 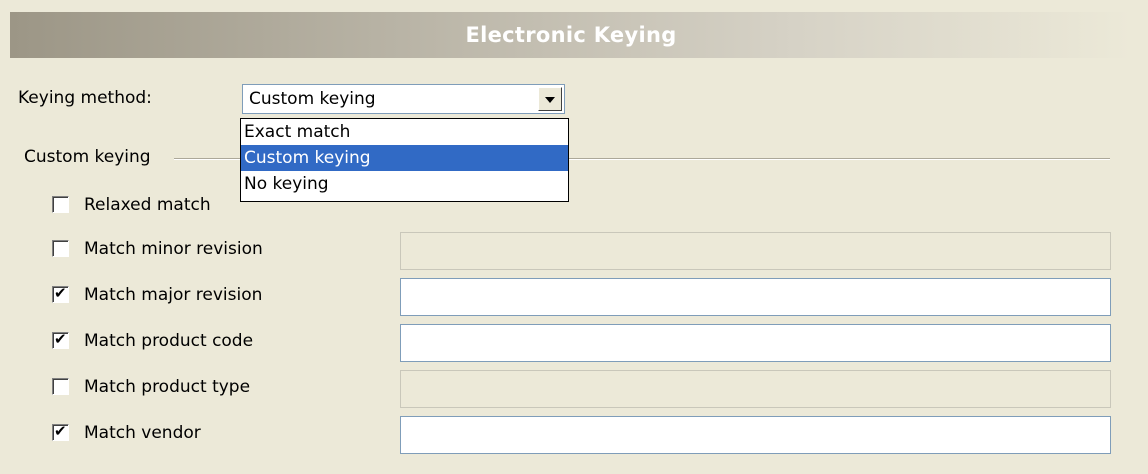 What do you see at coordinates (147, 205) in the screenshot?
I see `relaxed-match-label: Relaxed match` at bounding box center [147, 205].